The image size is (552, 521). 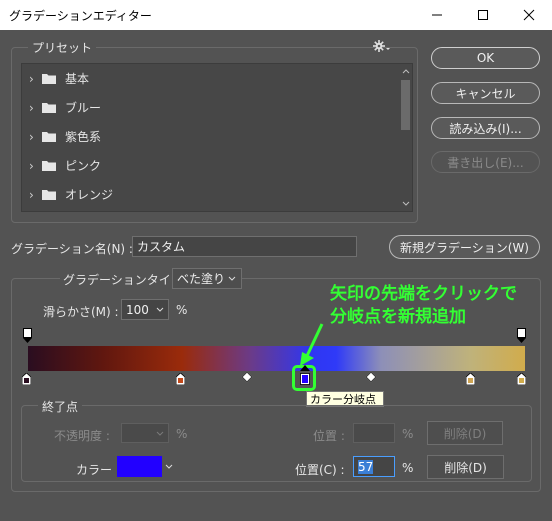 I want to click on gradient-type-value: べた塗り, so click(x=201, y=279).